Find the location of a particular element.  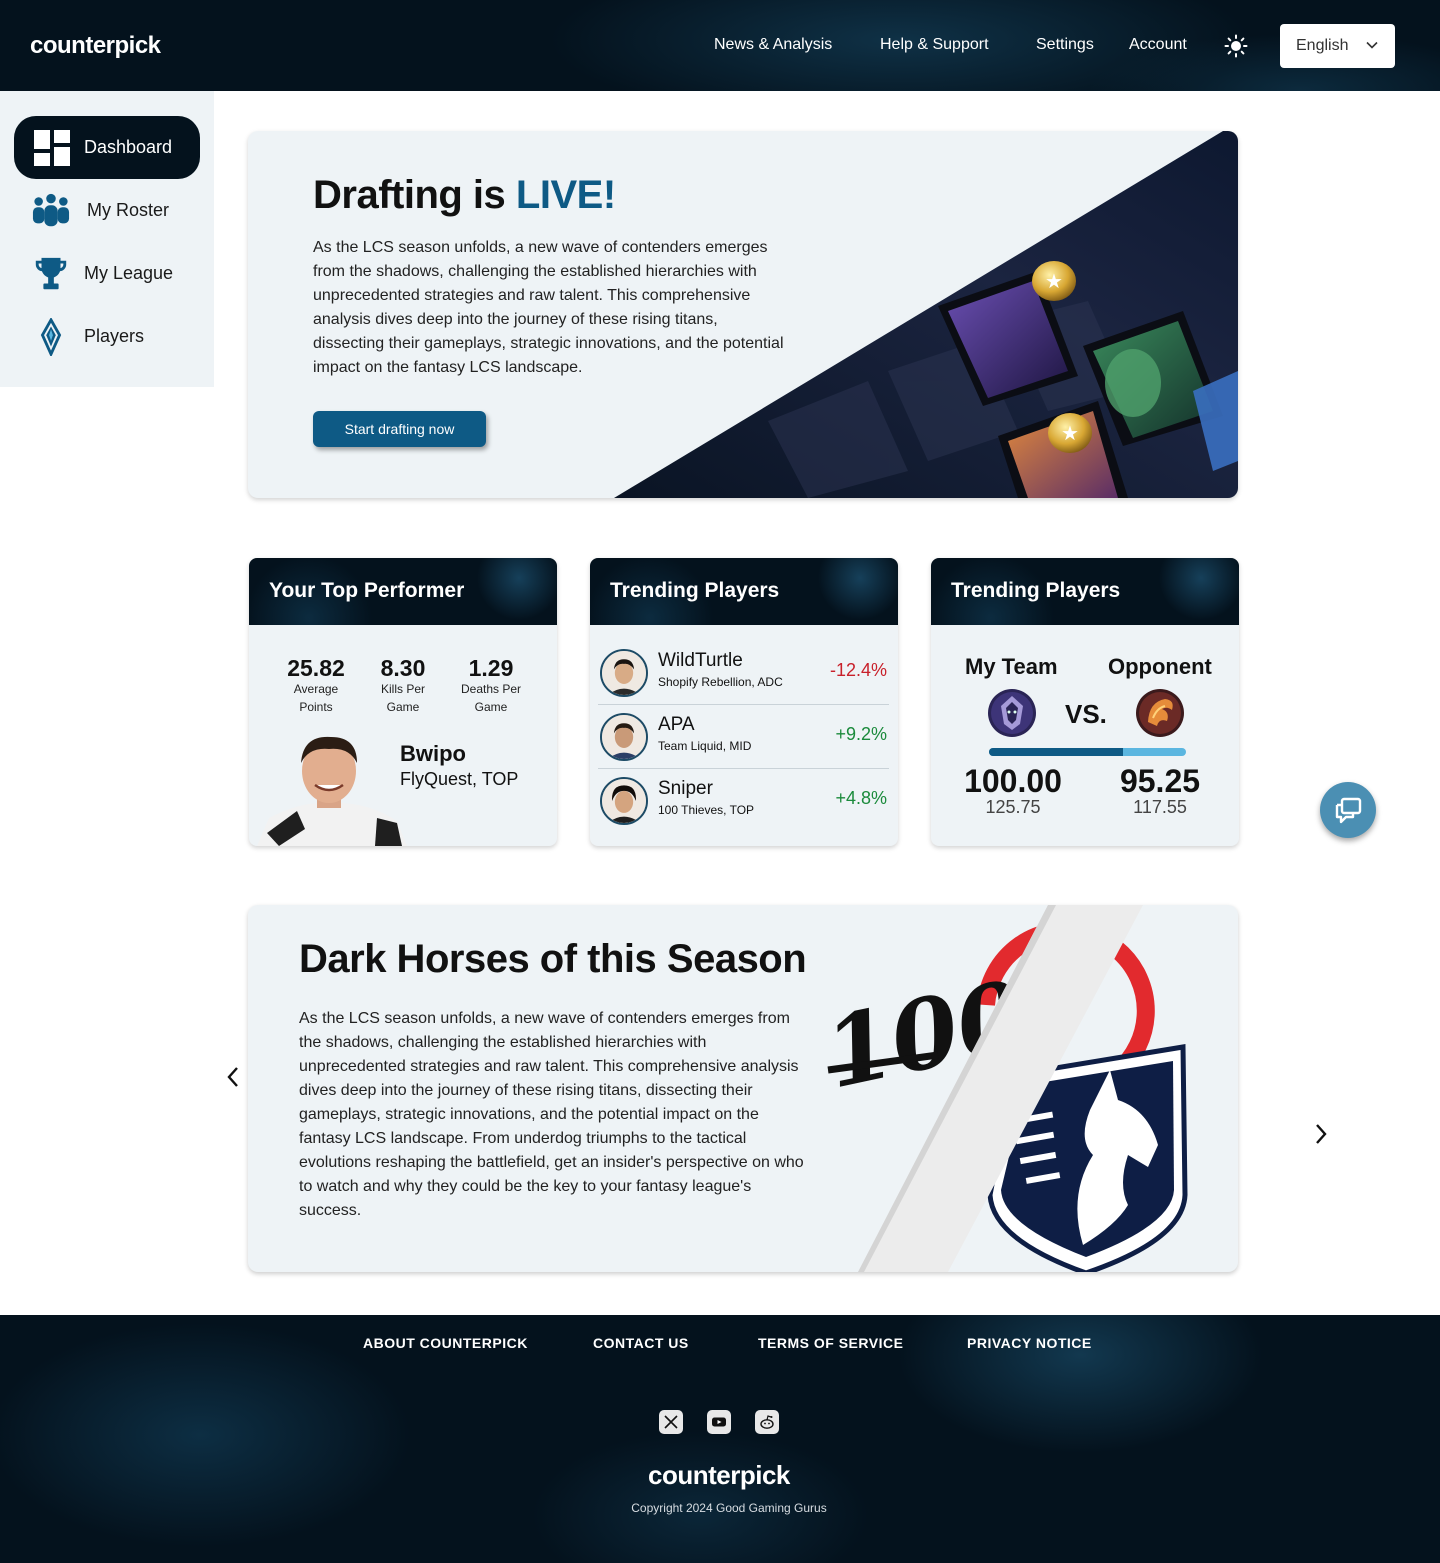

start-drafting-button: Start drafting now is located at coordinates (399, 429).